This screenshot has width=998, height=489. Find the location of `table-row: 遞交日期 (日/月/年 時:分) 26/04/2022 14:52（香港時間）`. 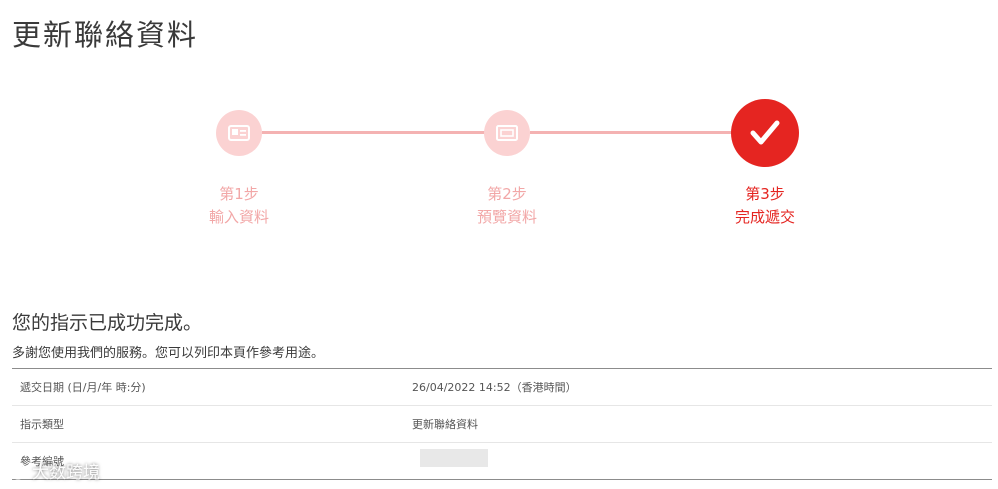

table-row: 遞交日期 (日/月/年 時:分) 26/04/2022 14:52（香港時間） is located at coordinates (502, 387).